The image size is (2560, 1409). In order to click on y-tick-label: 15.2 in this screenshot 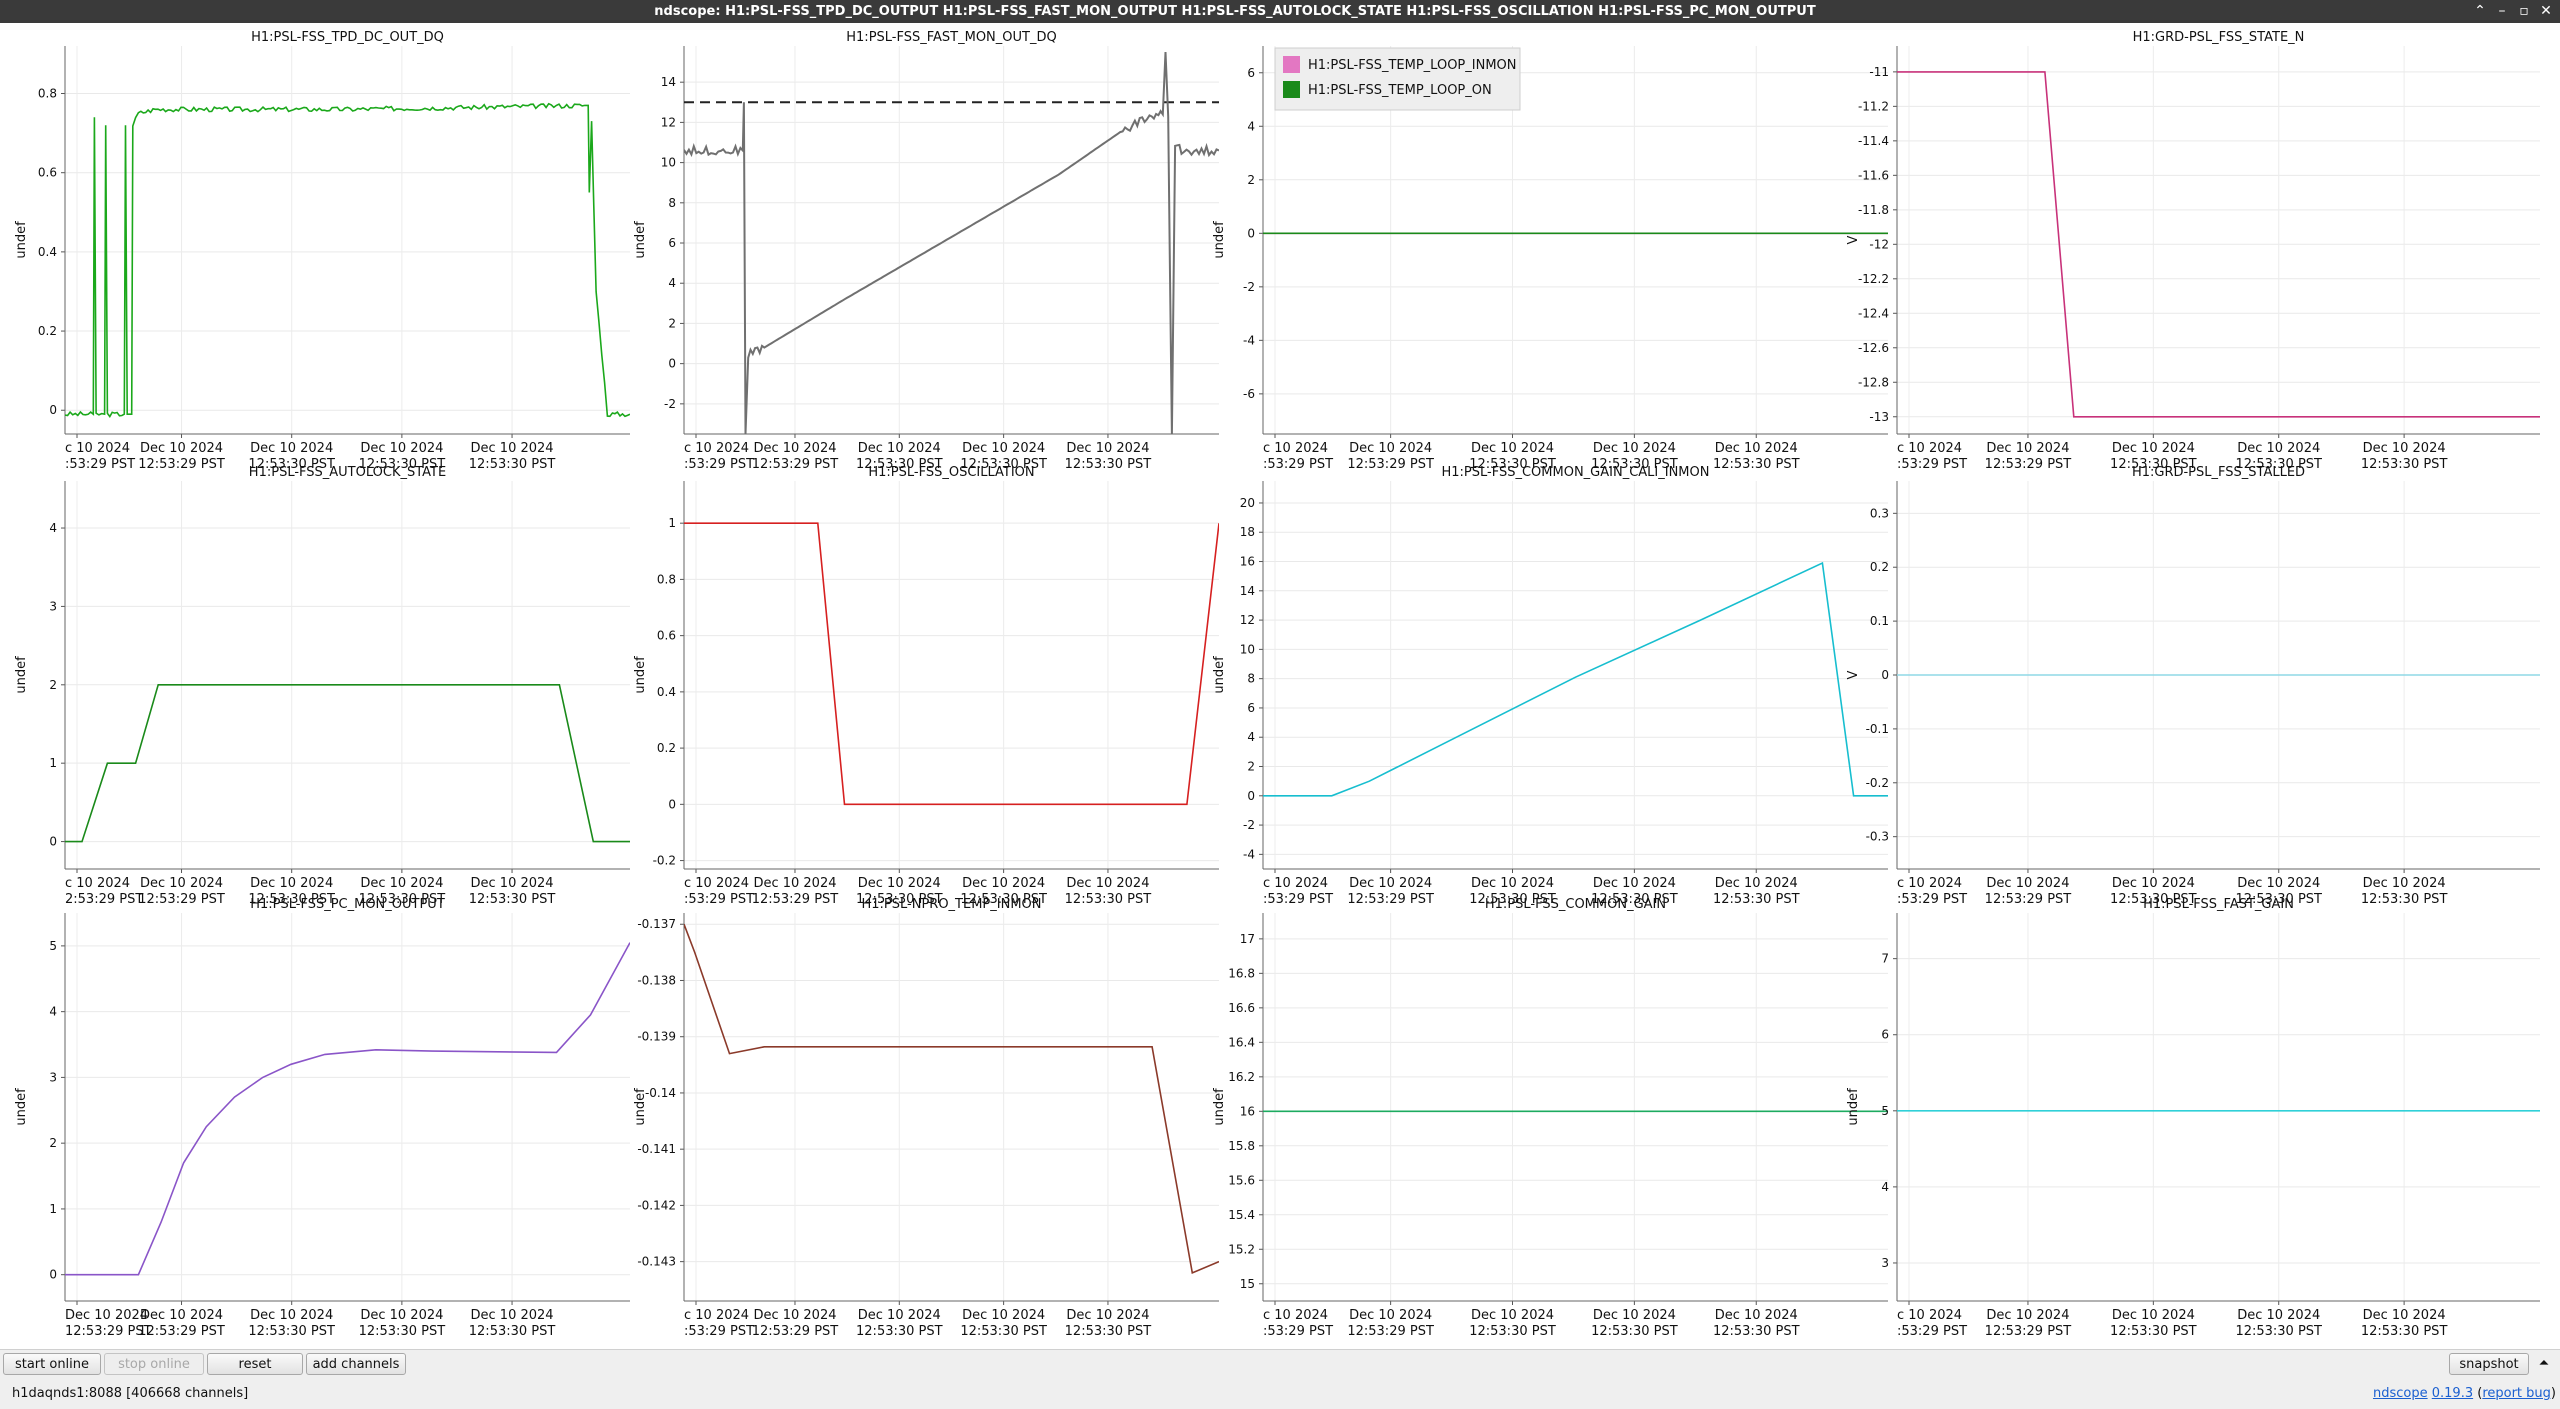, I will do `click(1241, 1249)`.